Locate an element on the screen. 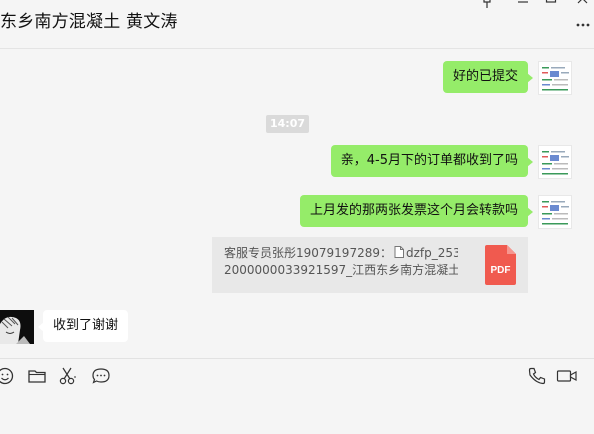 This screenshot has width=594, height=434. folder-icon is located at coordinates (37, 376).